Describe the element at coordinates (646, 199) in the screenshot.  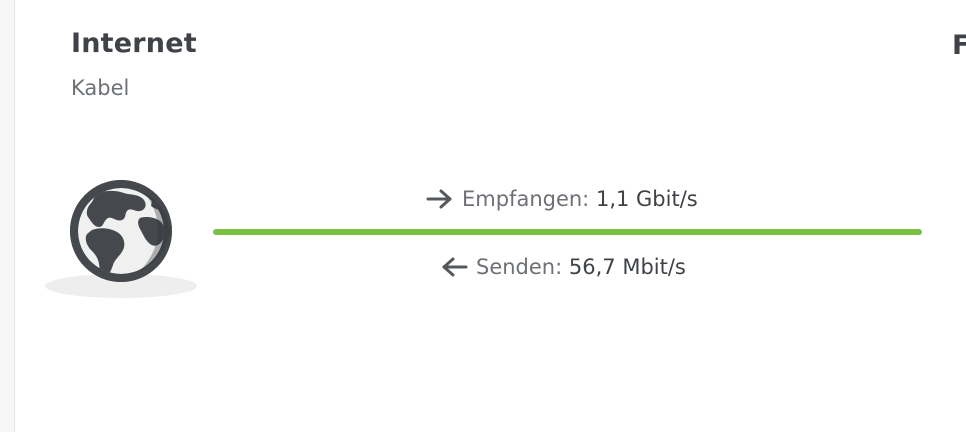
I see `download-value: 1,1 Gbit/s` at that location.